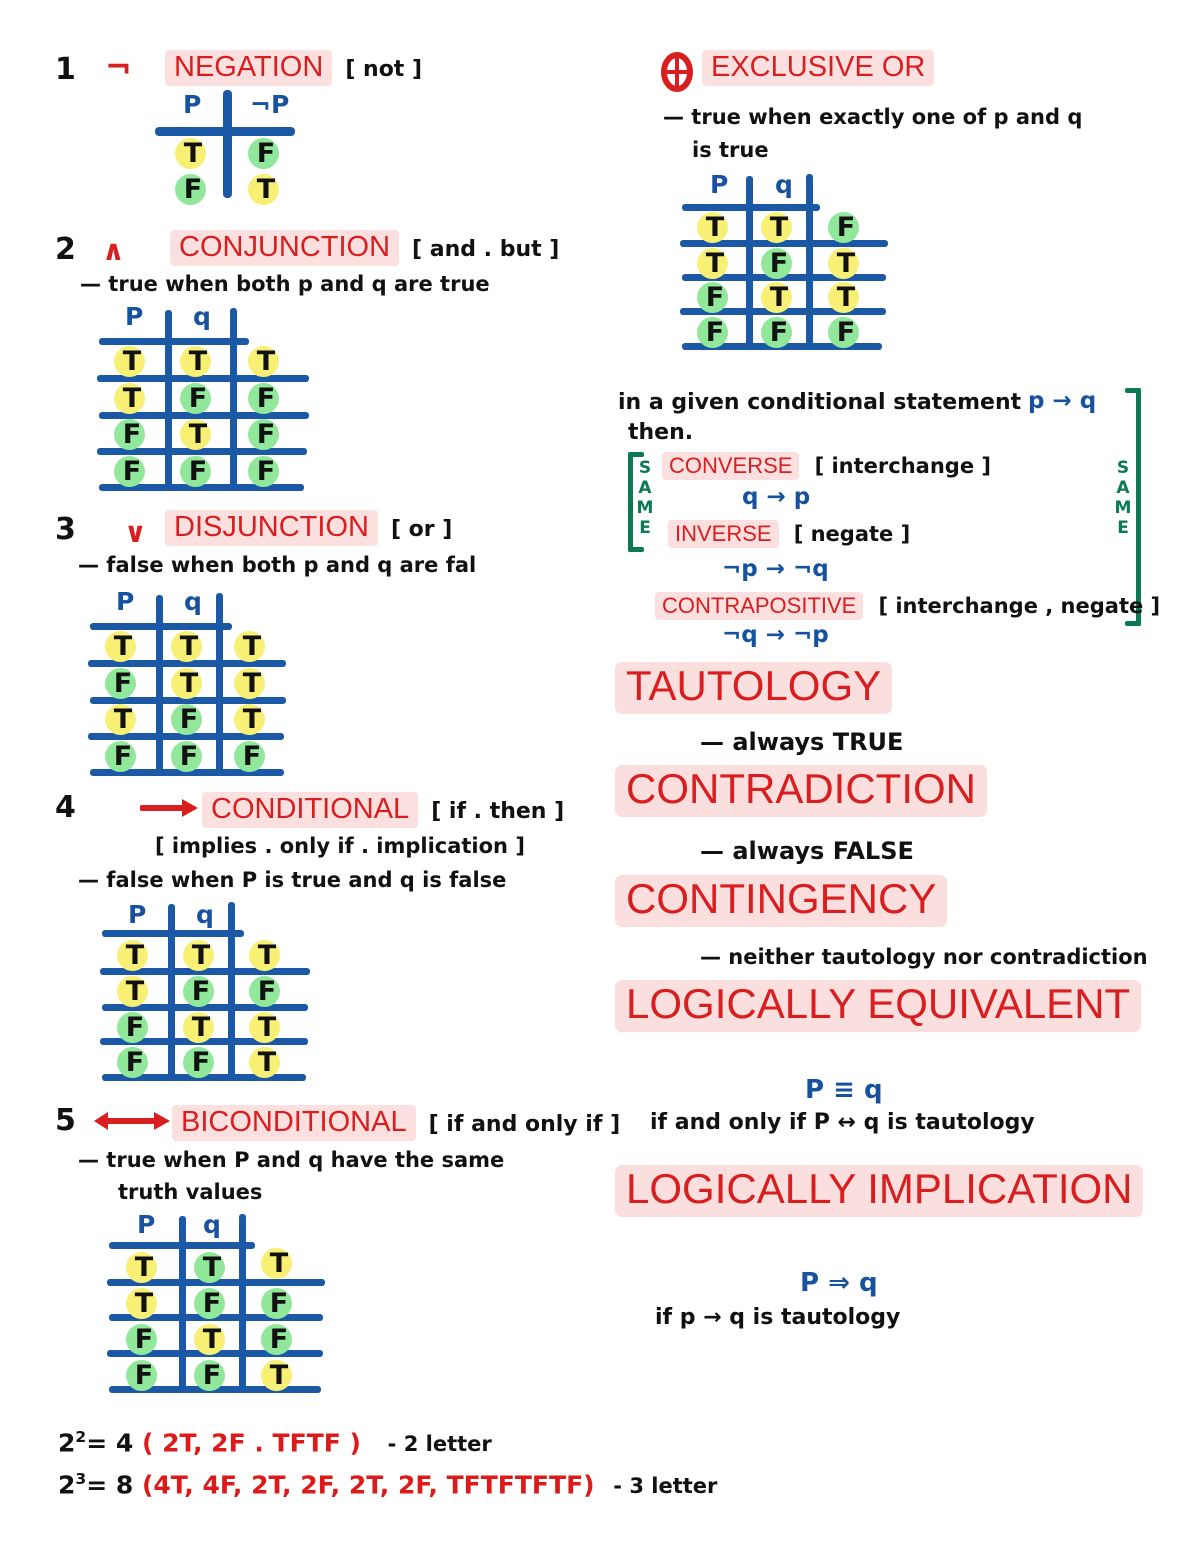  What do you see at coordinates (731, 466) in the screenshot?
I see `converse-title: CONVERSE` at bounding box center [731, 466].